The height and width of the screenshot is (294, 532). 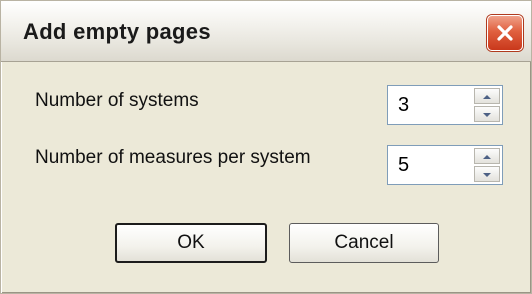 What do you see at coordinates (191, 243) in the screenshot?
I see `ok-button: OK` at bounding box center [191, 243].